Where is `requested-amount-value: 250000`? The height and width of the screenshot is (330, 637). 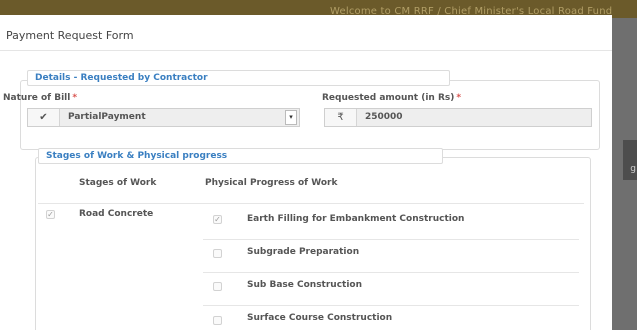 requested-amount-value: 250000 is located at coordinates (384, 117).